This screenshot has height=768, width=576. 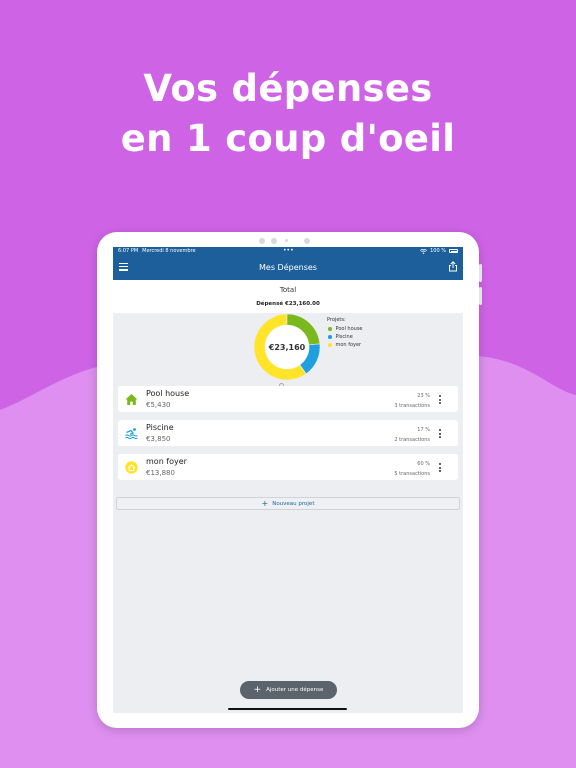 I want to click on new-project-button: + Nouveau projet, so click(x=288, y=503).